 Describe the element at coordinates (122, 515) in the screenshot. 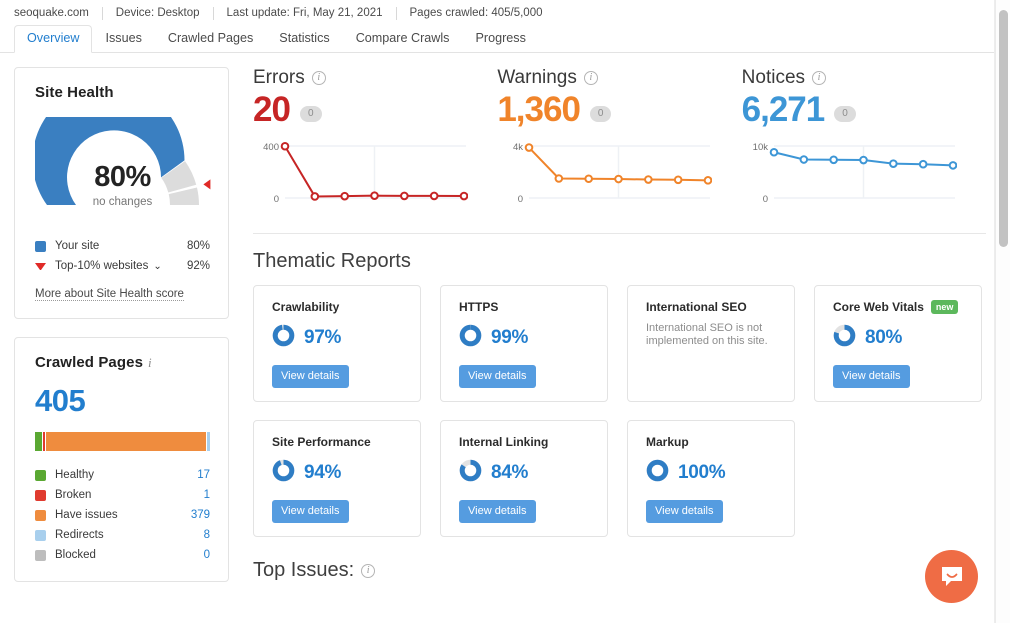

I see `legend-row: Have issues 379` at that location.